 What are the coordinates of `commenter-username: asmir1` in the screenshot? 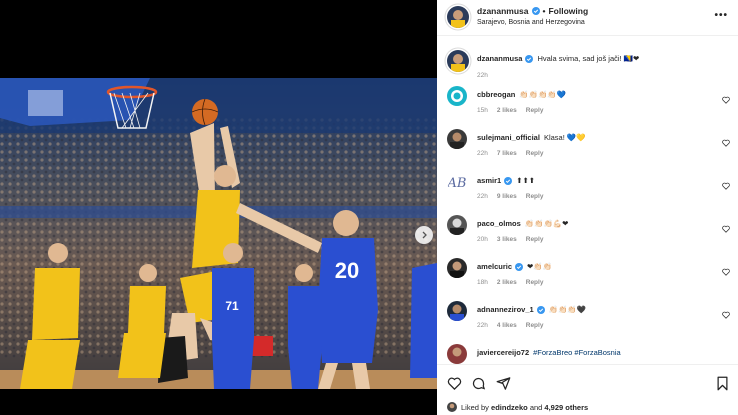 It's located at (495, 180).